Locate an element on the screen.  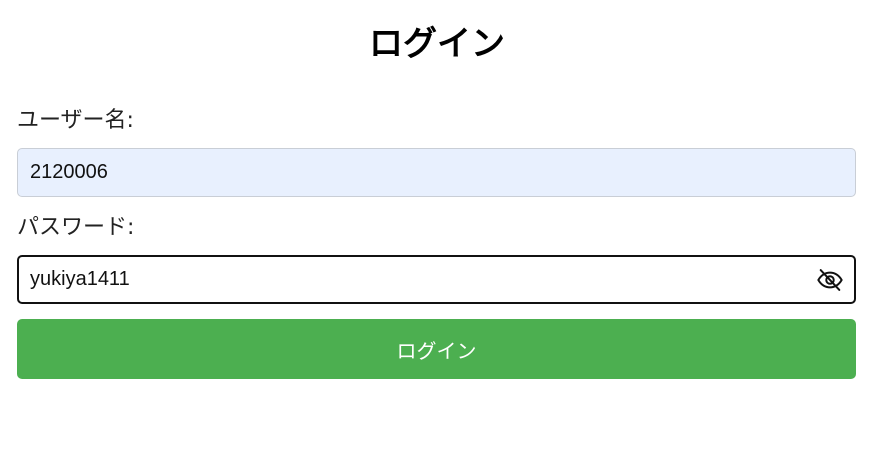
username-input is located at coordinates (436, 172).